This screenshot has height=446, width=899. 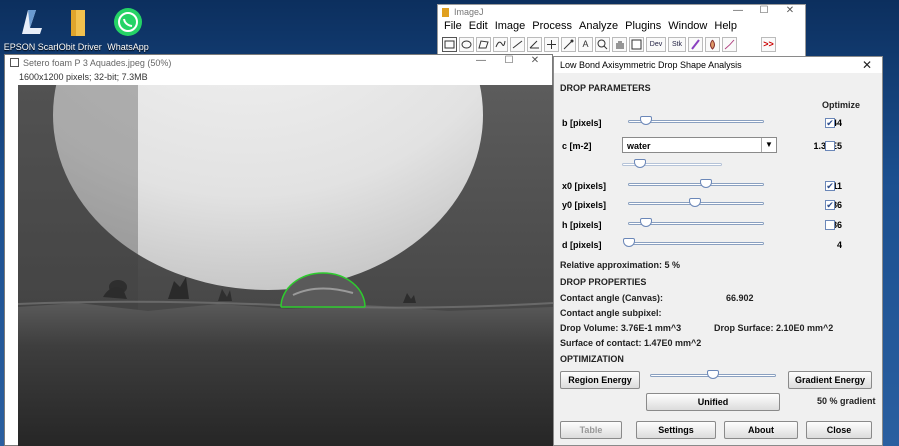 What do you see at coordinates (453, 27) in the screenshot?
I see `menu-file: File` at bounding box center [453, 27].